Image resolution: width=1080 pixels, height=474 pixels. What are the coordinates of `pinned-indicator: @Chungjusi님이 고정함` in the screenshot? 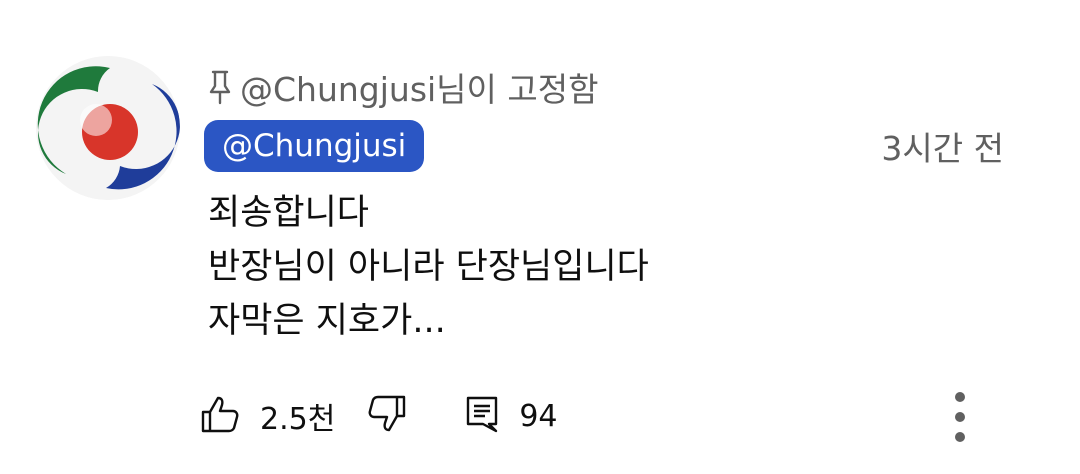 It's located at (403, 87).